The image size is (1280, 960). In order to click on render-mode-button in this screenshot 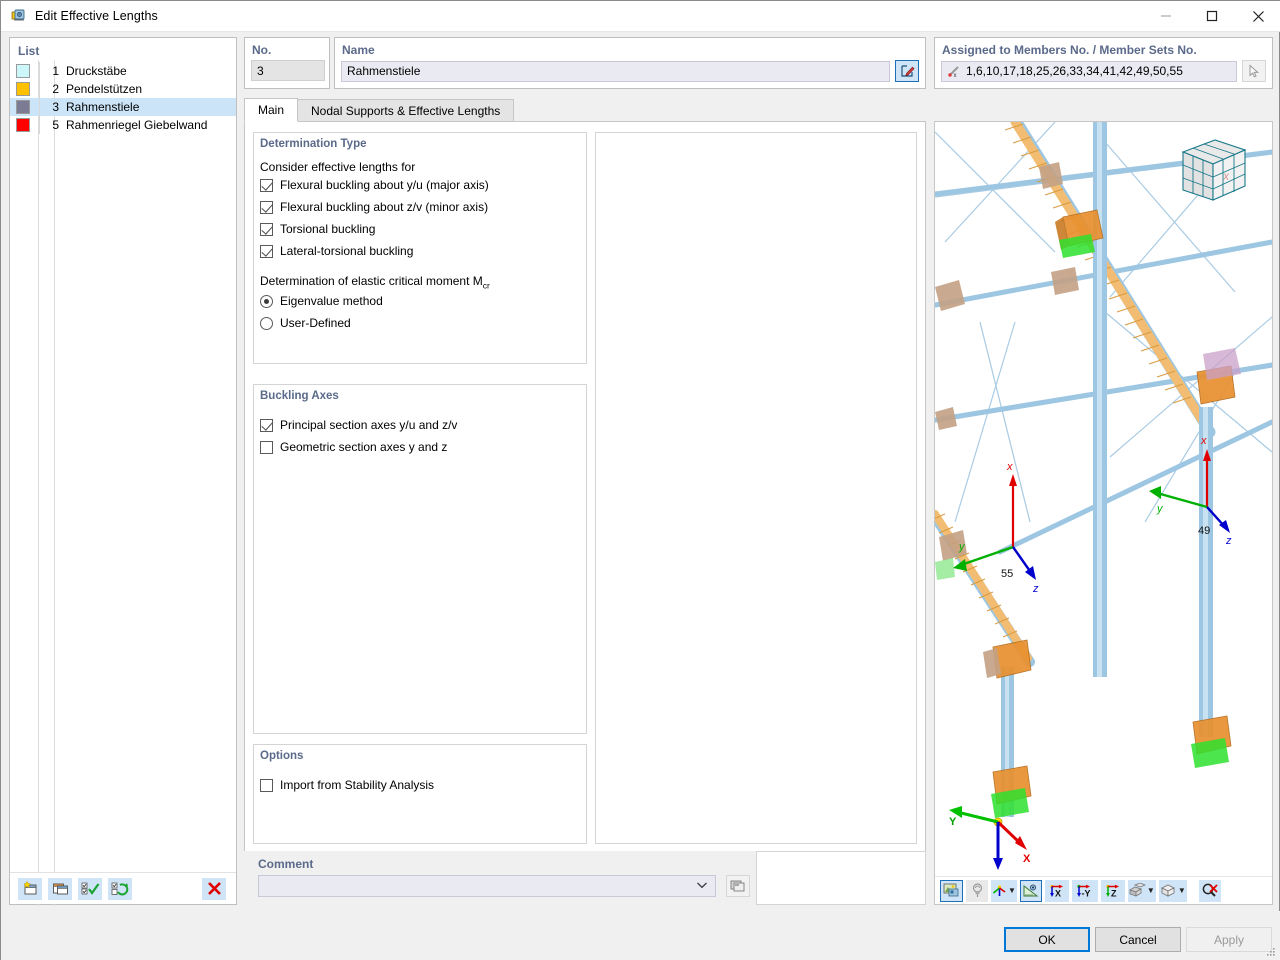, I will do `click(951, 890)`.